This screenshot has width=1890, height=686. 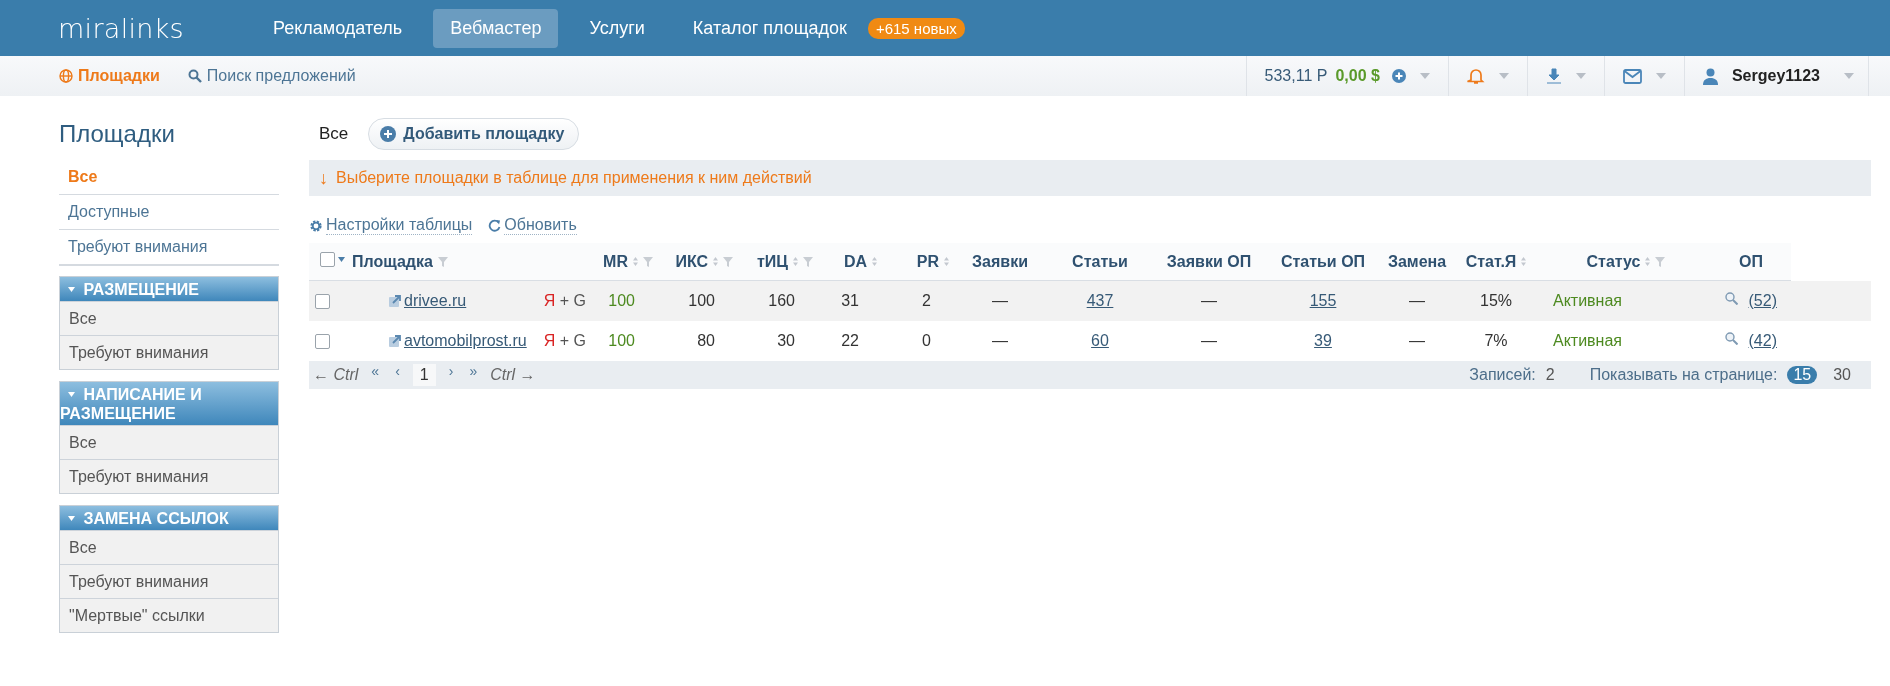 I want to click on user-name: Sergey1123, so click(x=1775, y=76).